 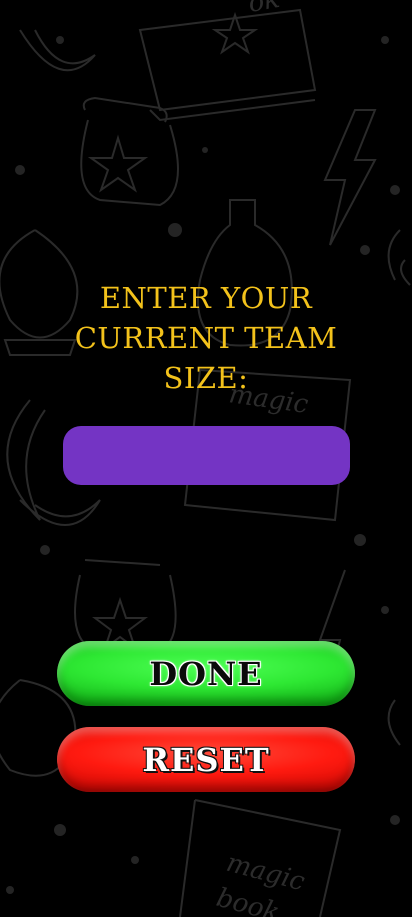 I want to click on reset-button: RESET, so click(x=206, y=759).